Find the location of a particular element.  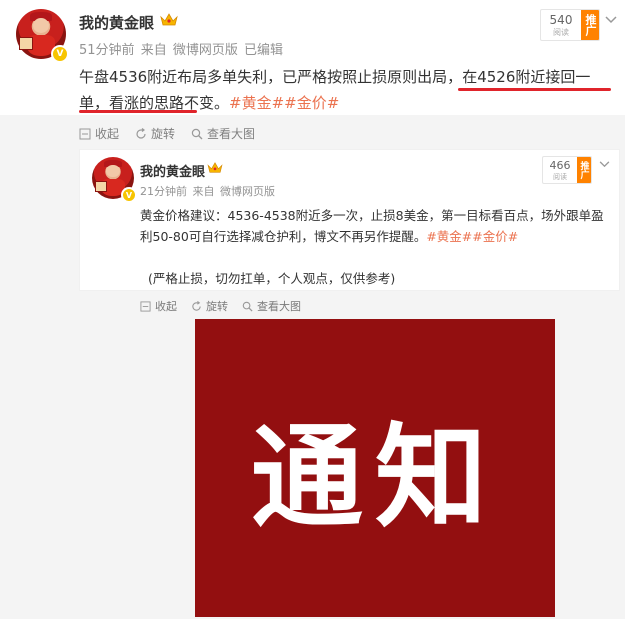

retweet-read-count: 466 阅读 is located at coordinates (560, 169).